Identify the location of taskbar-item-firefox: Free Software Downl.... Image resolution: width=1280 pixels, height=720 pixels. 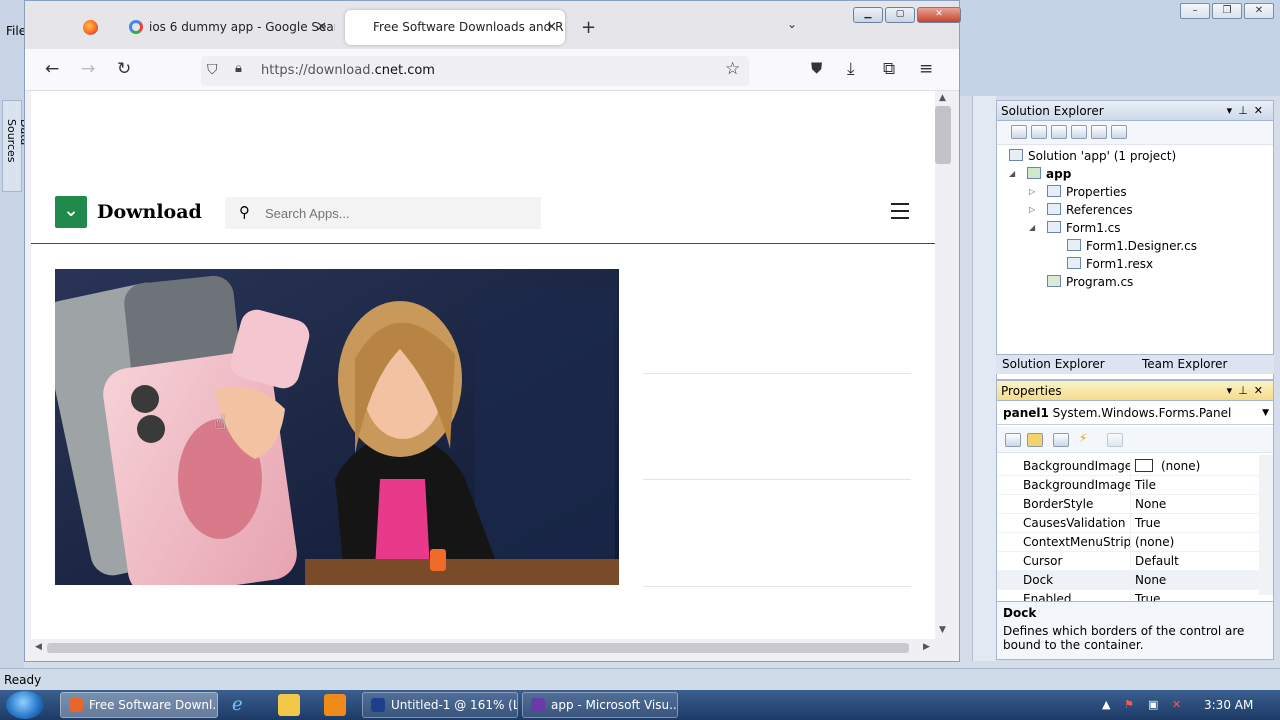
(139, 705).